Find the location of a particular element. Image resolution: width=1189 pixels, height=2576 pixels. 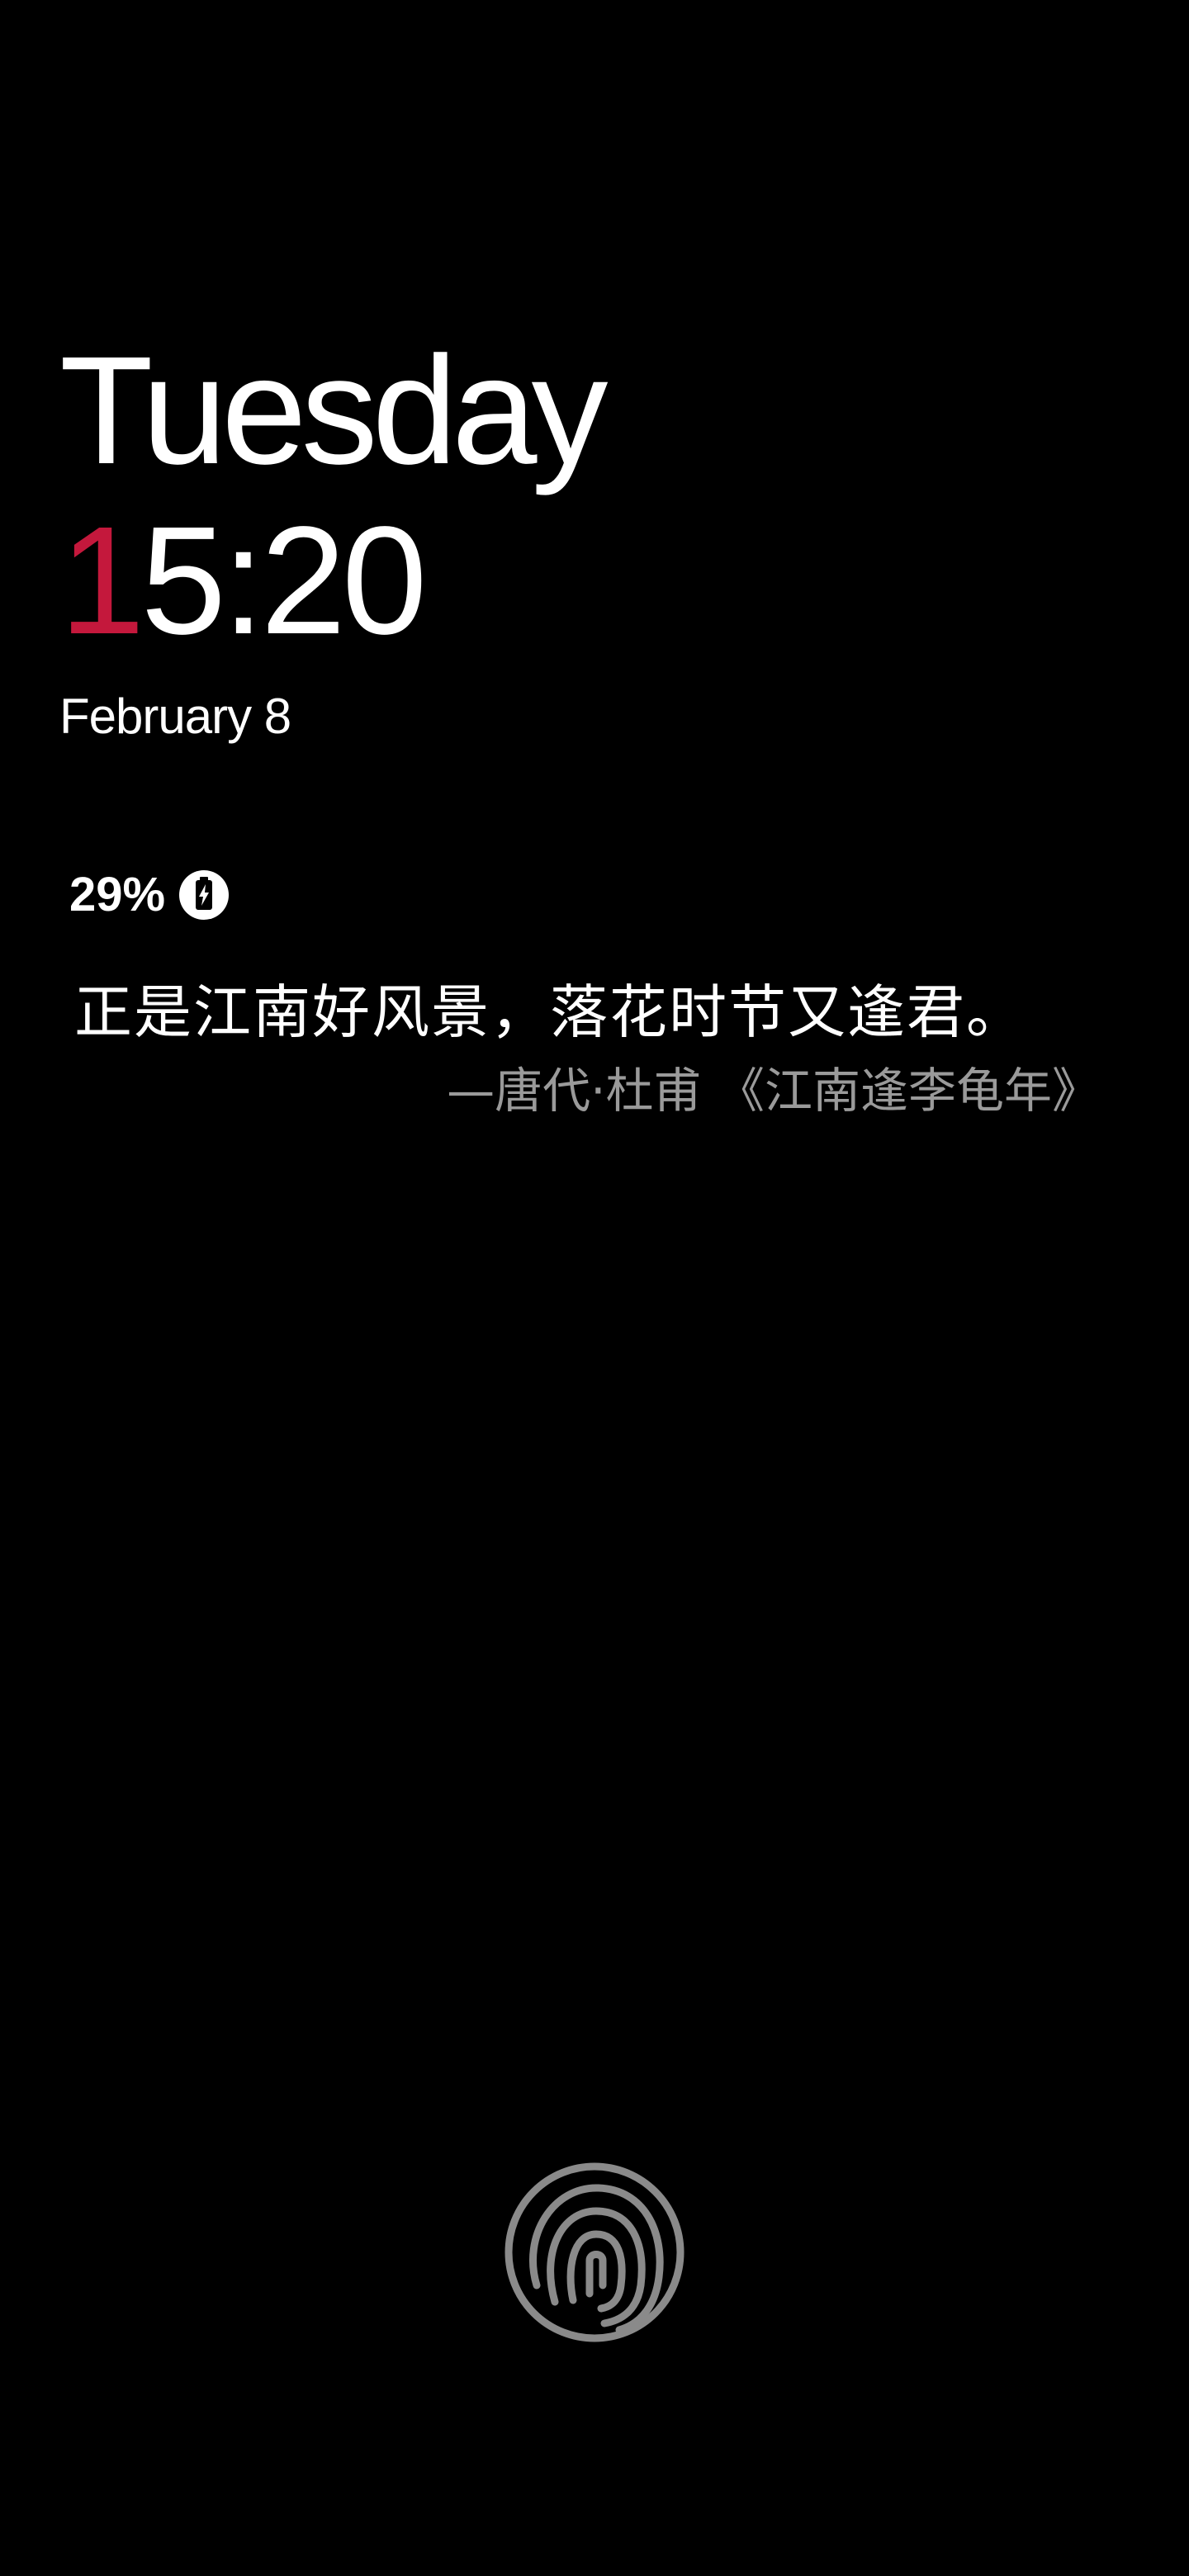

battery-charging-icon is located at coordinates (204, 895).